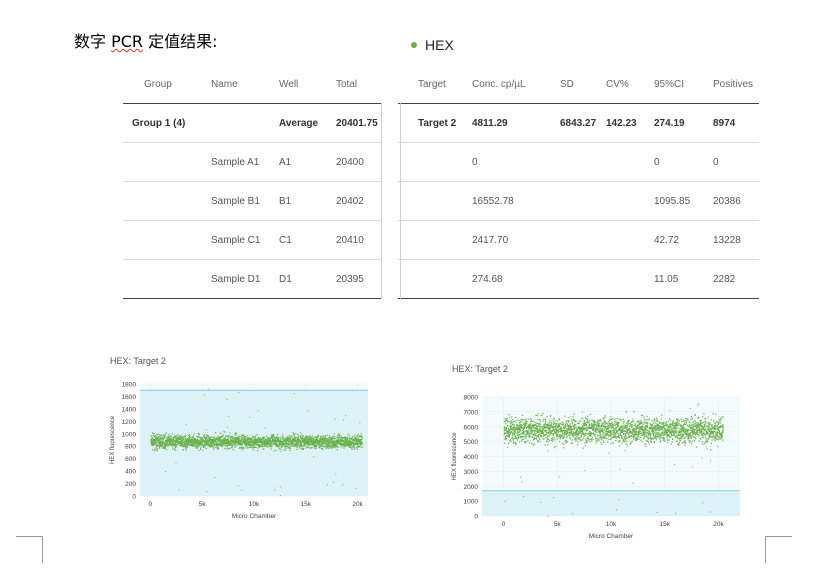 Image resolution: width=828 pixels, height=578 pixels. Describe the element at coordinates (203, 504) in the screenshot. I see `x-tick-label: 5k` at that location.